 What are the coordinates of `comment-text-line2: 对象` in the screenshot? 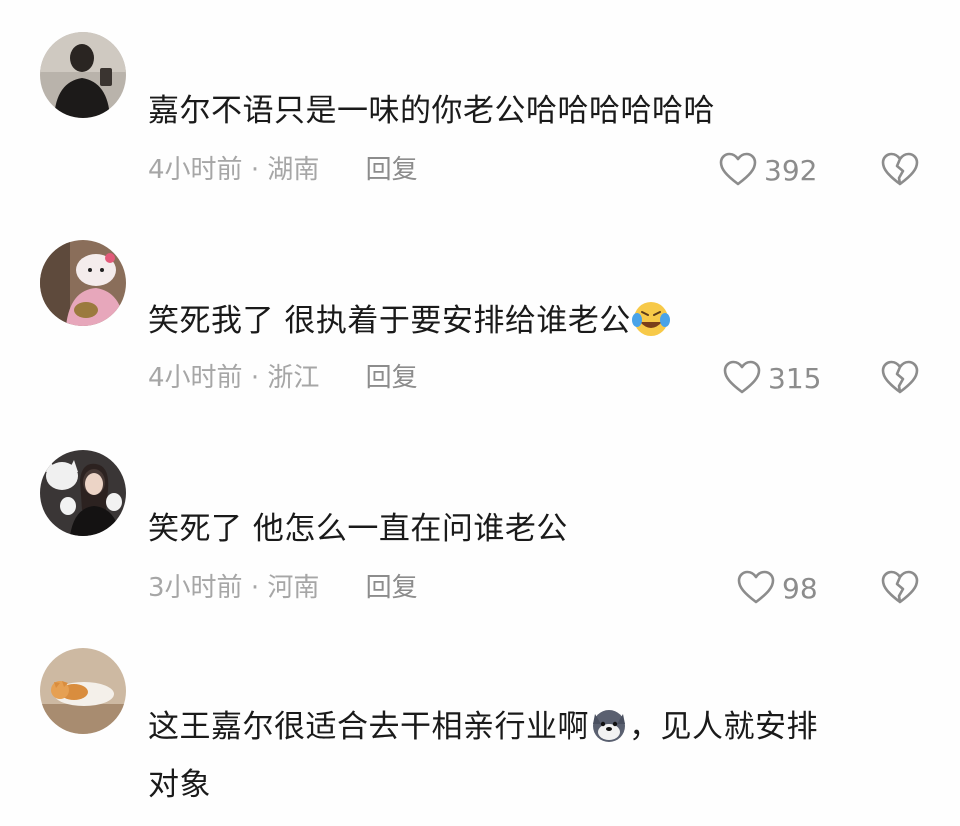 It's located at (179, 785).